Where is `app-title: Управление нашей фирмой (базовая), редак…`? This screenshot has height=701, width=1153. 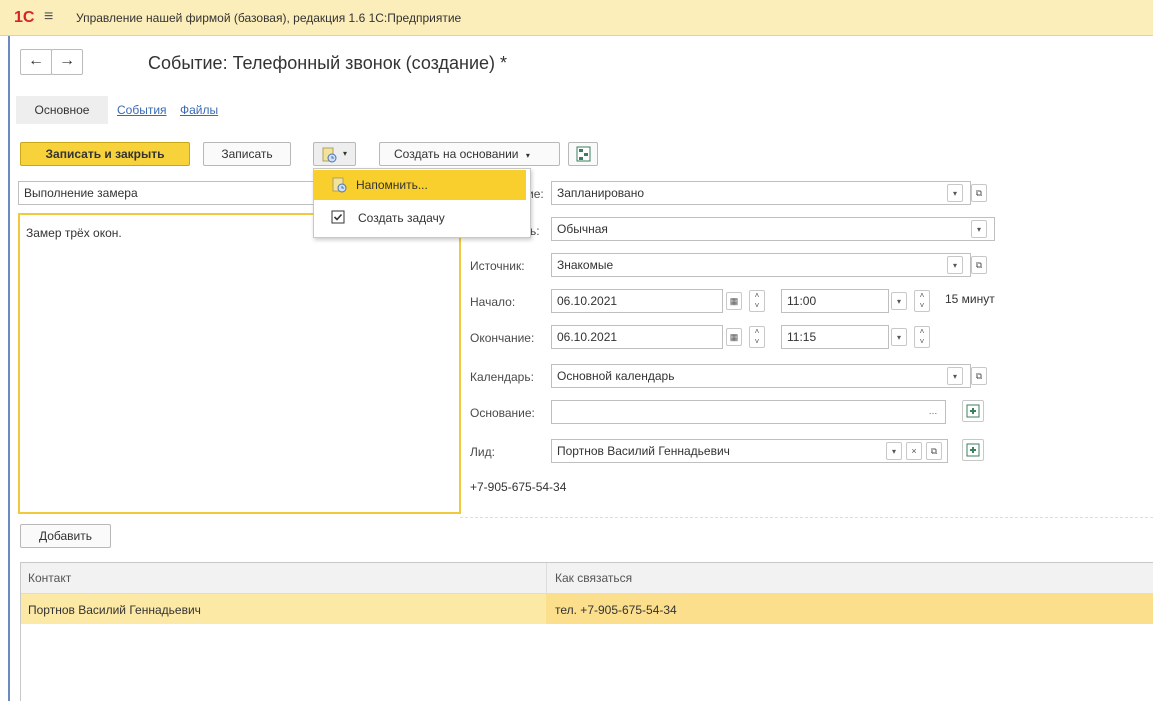
app-title: Управление нашей фирмой (базовая), редак… is located at coordinates (269, 18).